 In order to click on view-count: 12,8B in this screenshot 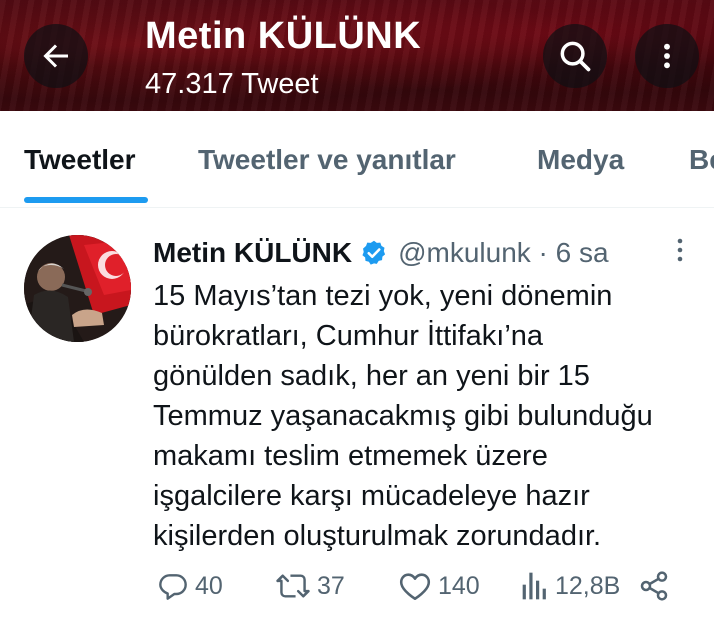, I will do `click(588, 585)`.